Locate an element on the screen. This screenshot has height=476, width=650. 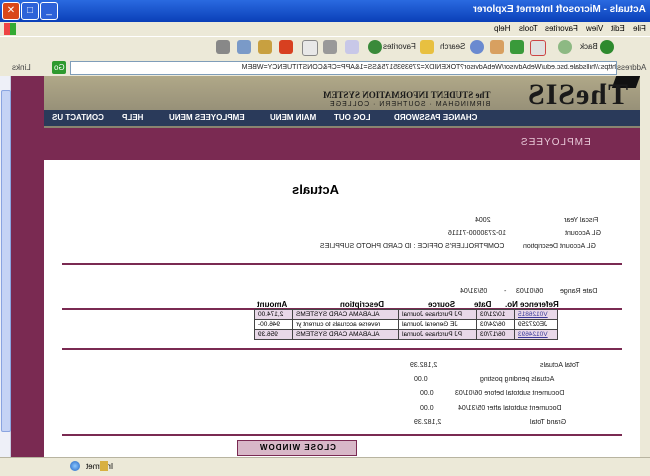
col-description: Description is located at coordinates (362, 304).